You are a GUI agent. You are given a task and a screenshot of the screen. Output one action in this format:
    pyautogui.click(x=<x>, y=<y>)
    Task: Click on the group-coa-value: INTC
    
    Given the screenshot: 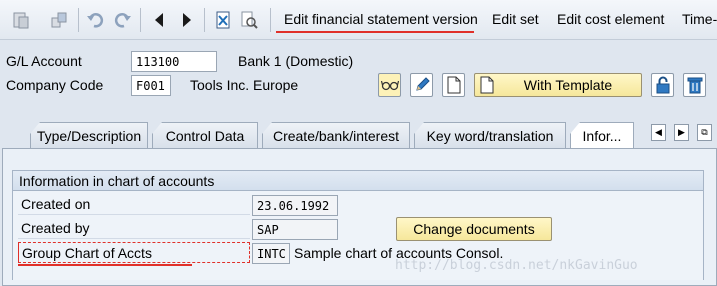 What is the action you would take?
    pyautogui.click(x=271, y=253)
    